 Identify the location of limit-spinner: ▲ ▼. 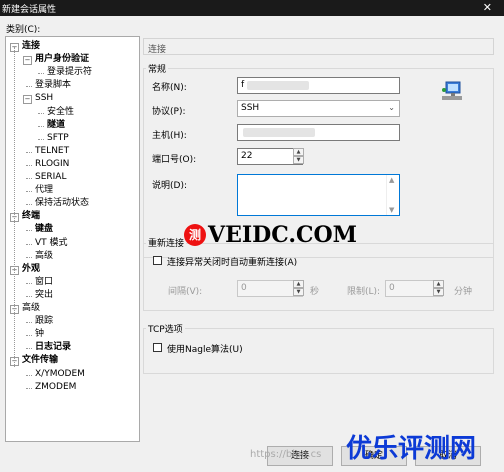
(438, 288).